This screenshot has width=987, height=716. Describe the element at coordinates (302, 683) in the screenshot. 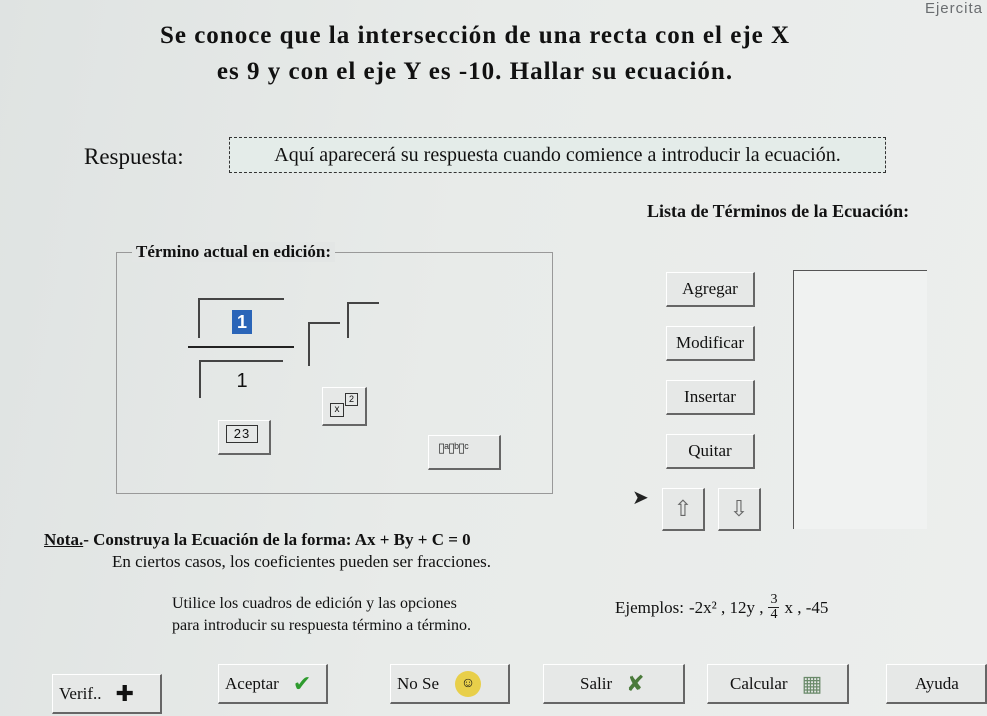

I see `checkmark-icon: ✔` at that location.